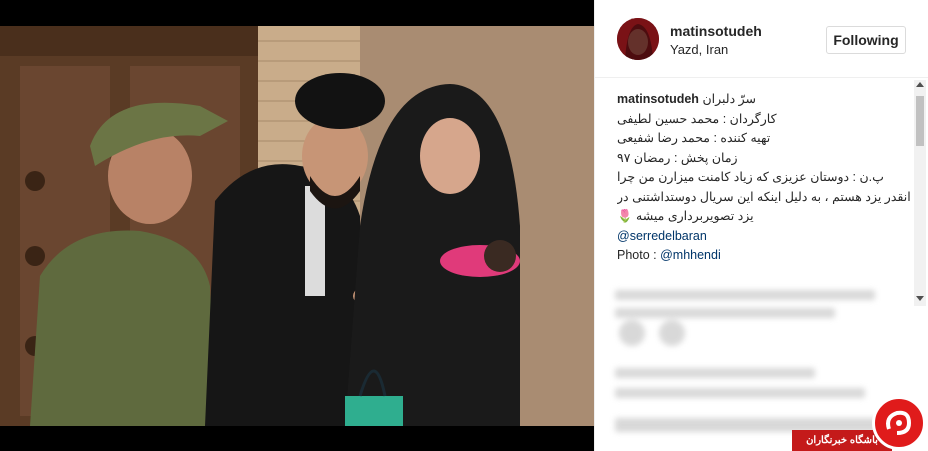 The image size is (928, 451). Describe the element at coordinates (677, 157) in the screenshot. I see `caption-line: زمان پخش : رمضان ۹۷` at that location.